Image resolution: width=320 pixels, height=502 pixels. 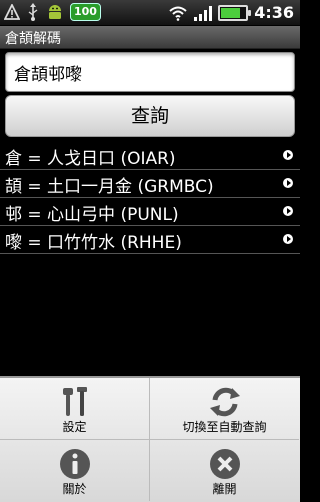 I want to click on wifi-icon, so click(x=178, y=13).